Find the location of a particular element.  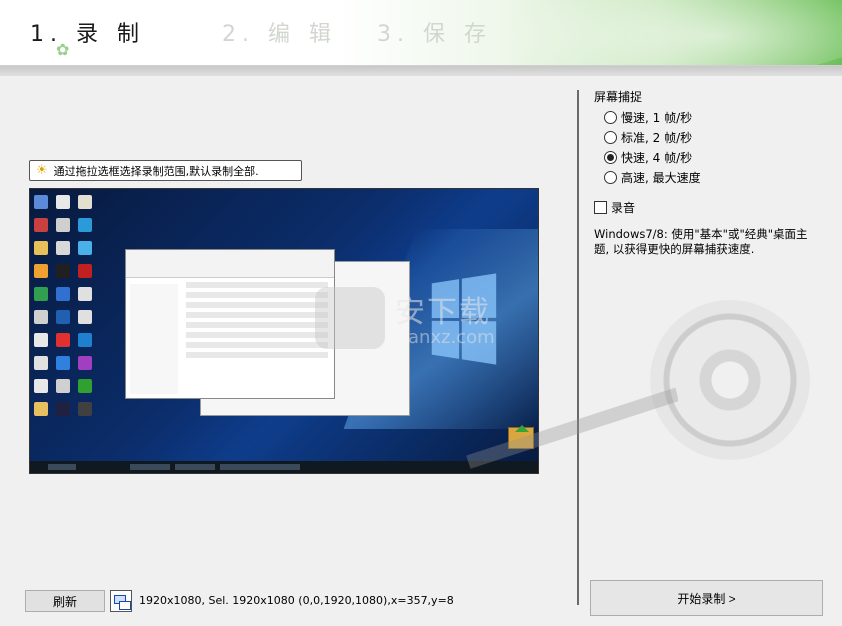

radio-fast-label: 快速, 4 帧/秒 is located at coordinates (657, 158).